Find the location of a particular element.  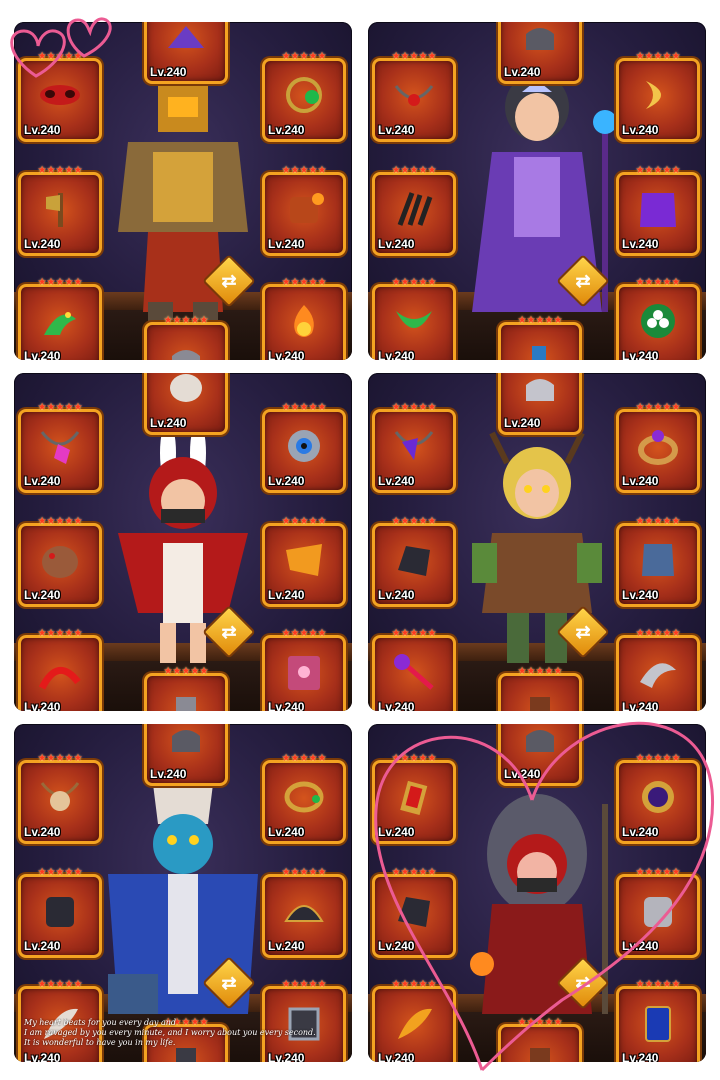

serpent-icon is located at coordinates (60, 321).